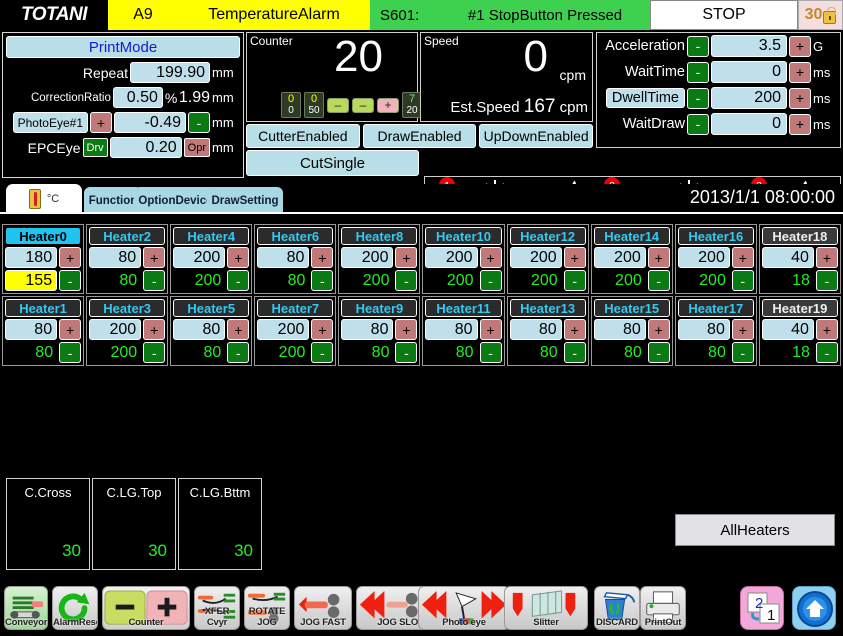 The image size is (843, 636). Describe the element at coordinates (749, 46) in the screenshot. I see `acceleration-field: 3.5` at that location.